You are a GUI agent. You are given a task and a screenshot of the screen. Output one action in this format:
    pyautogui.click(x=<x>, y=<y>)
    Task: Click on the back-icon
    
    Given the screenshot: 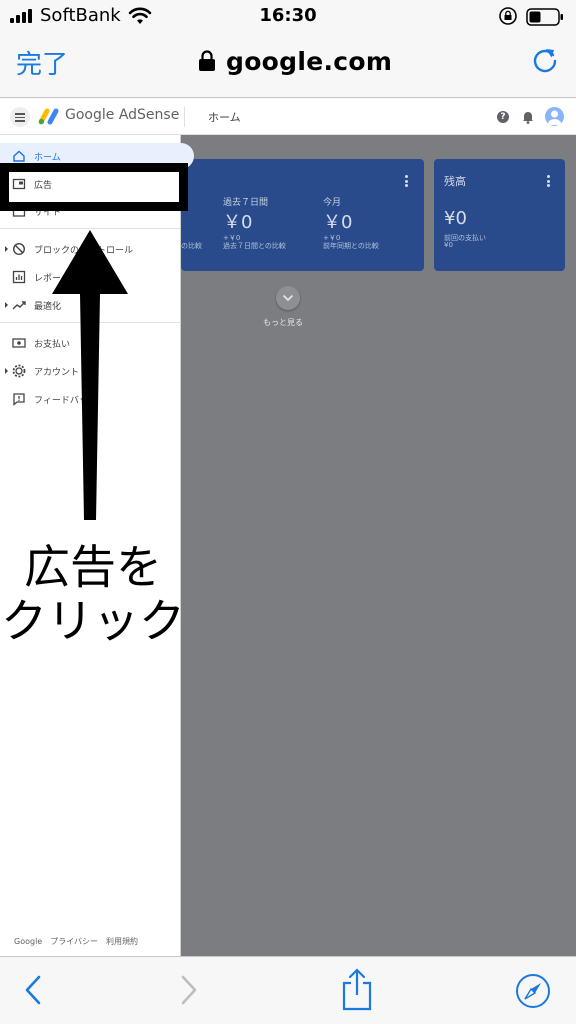 What is the action you would take?
    pyautogui.click(x=33, y=990)
    